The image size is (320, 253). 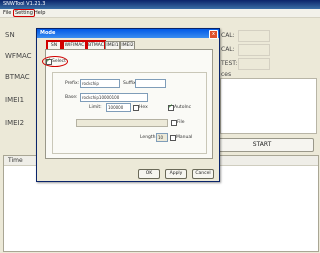 What do you see at coordinates (143, 107) in the screenshot?
I see `hex-label: Hex` at bounding box center [143, 107].